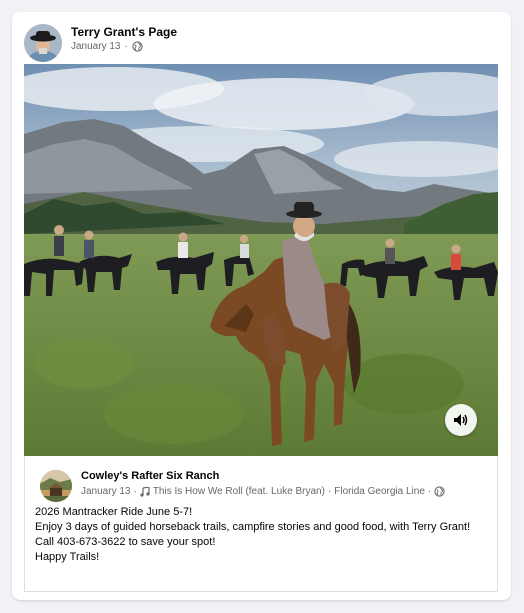 The width and height of the screenshot is (524, 613). I want to click on post-meta: January 13 ·, so click(107, 46).